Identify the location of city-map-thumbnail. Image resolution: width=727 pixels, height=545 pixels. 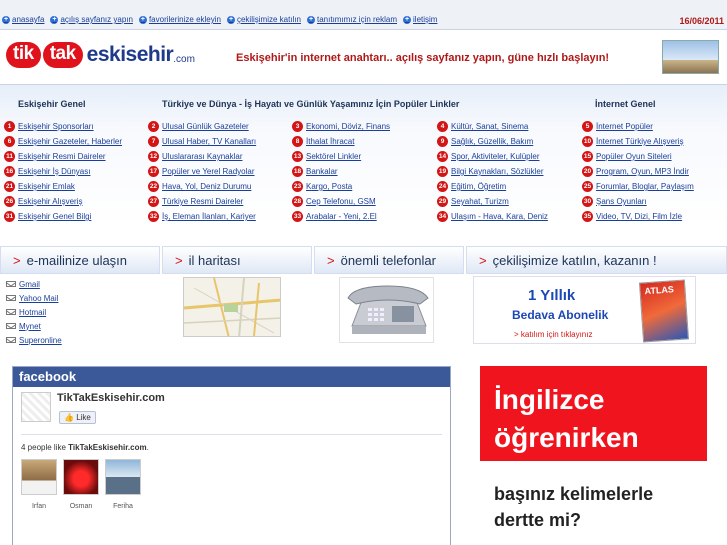
(232, 307).